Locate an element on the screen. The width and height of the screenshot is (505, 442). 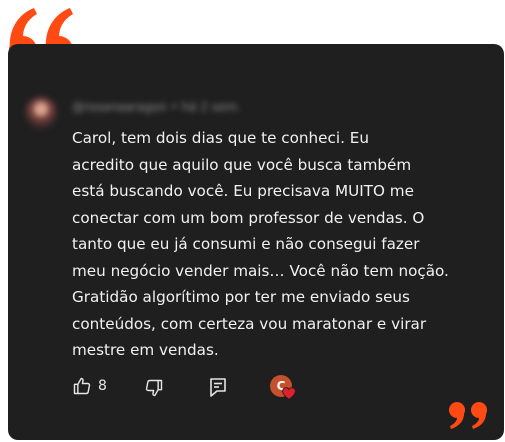
avatar is located at coordinates (41, 113).